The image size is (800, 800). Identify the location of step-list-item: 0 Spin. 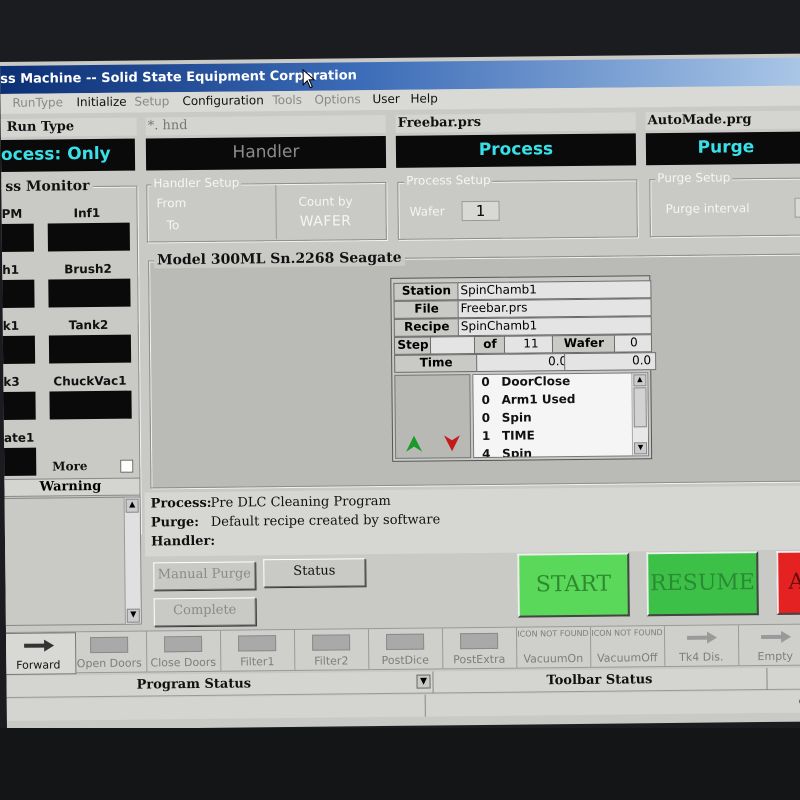
(552, 417).